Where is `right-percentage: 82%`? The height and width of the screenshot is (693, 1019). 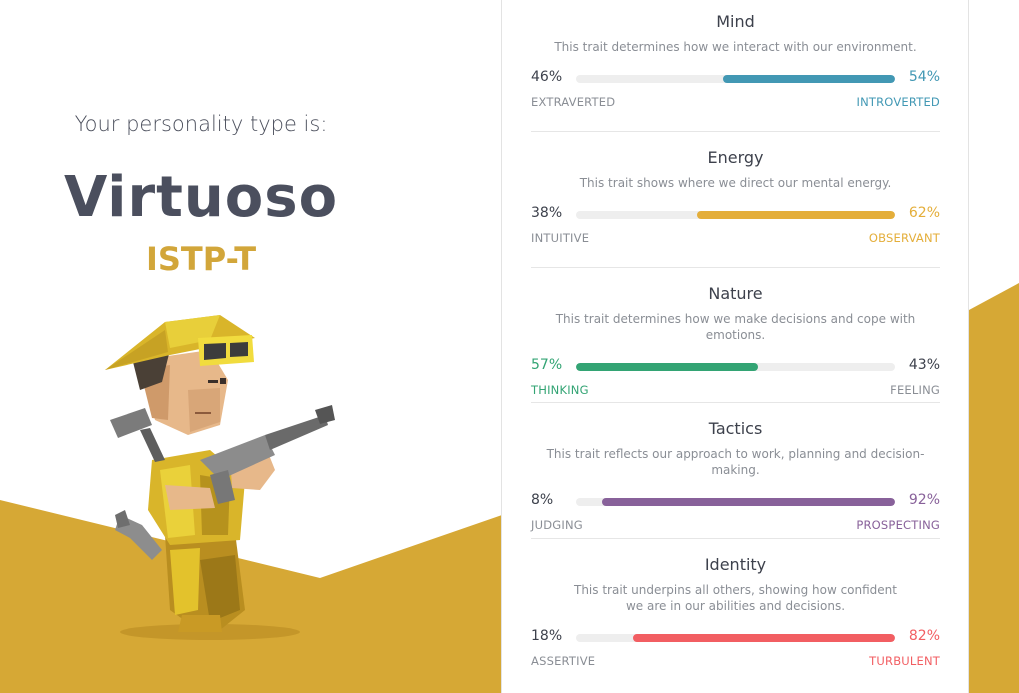 right-percentage: 82% is located at coordinates (924, 636).